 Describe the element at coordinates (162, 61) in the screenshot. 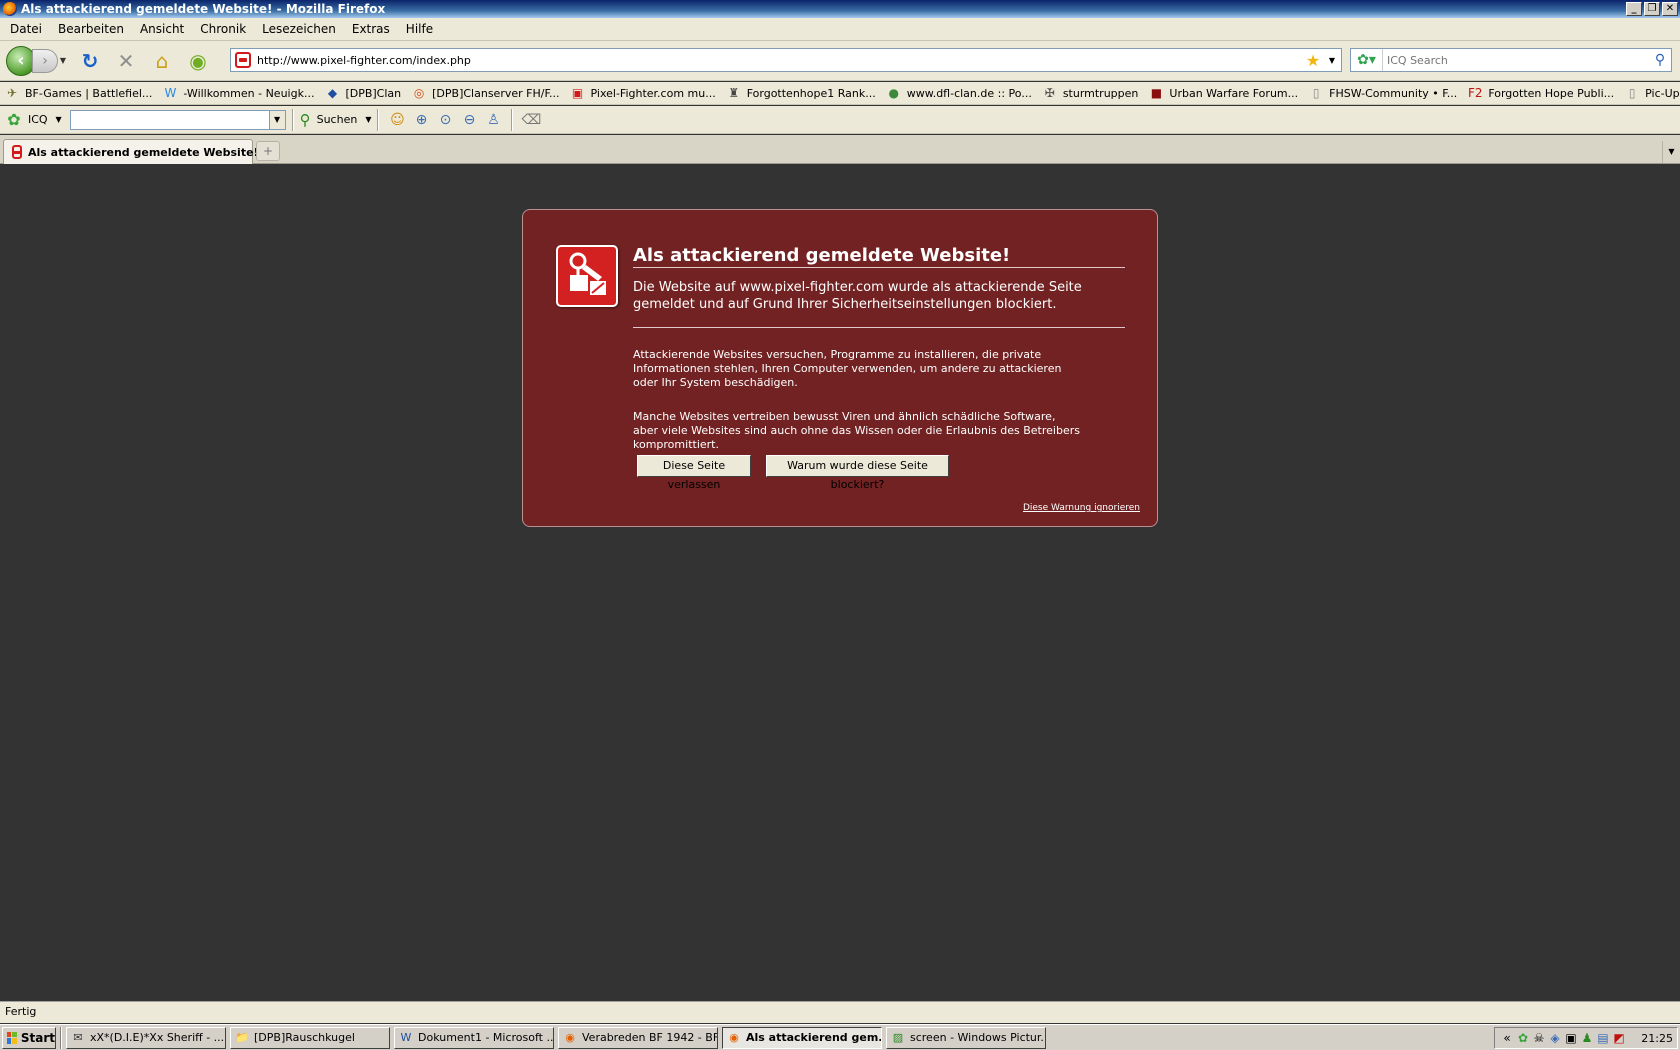

I see `home-icon: ⌂` at that location.